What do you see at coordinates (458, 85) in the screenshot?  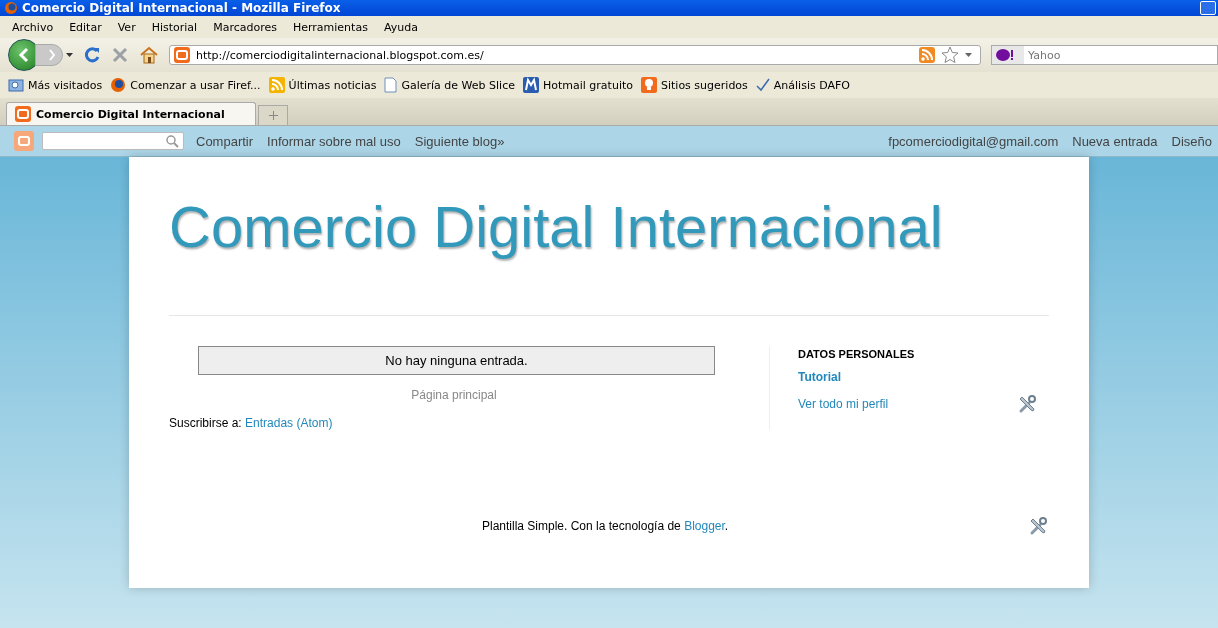 I see `bookmark-link: Galería de Web Slice` at bounding box center [458, 85].